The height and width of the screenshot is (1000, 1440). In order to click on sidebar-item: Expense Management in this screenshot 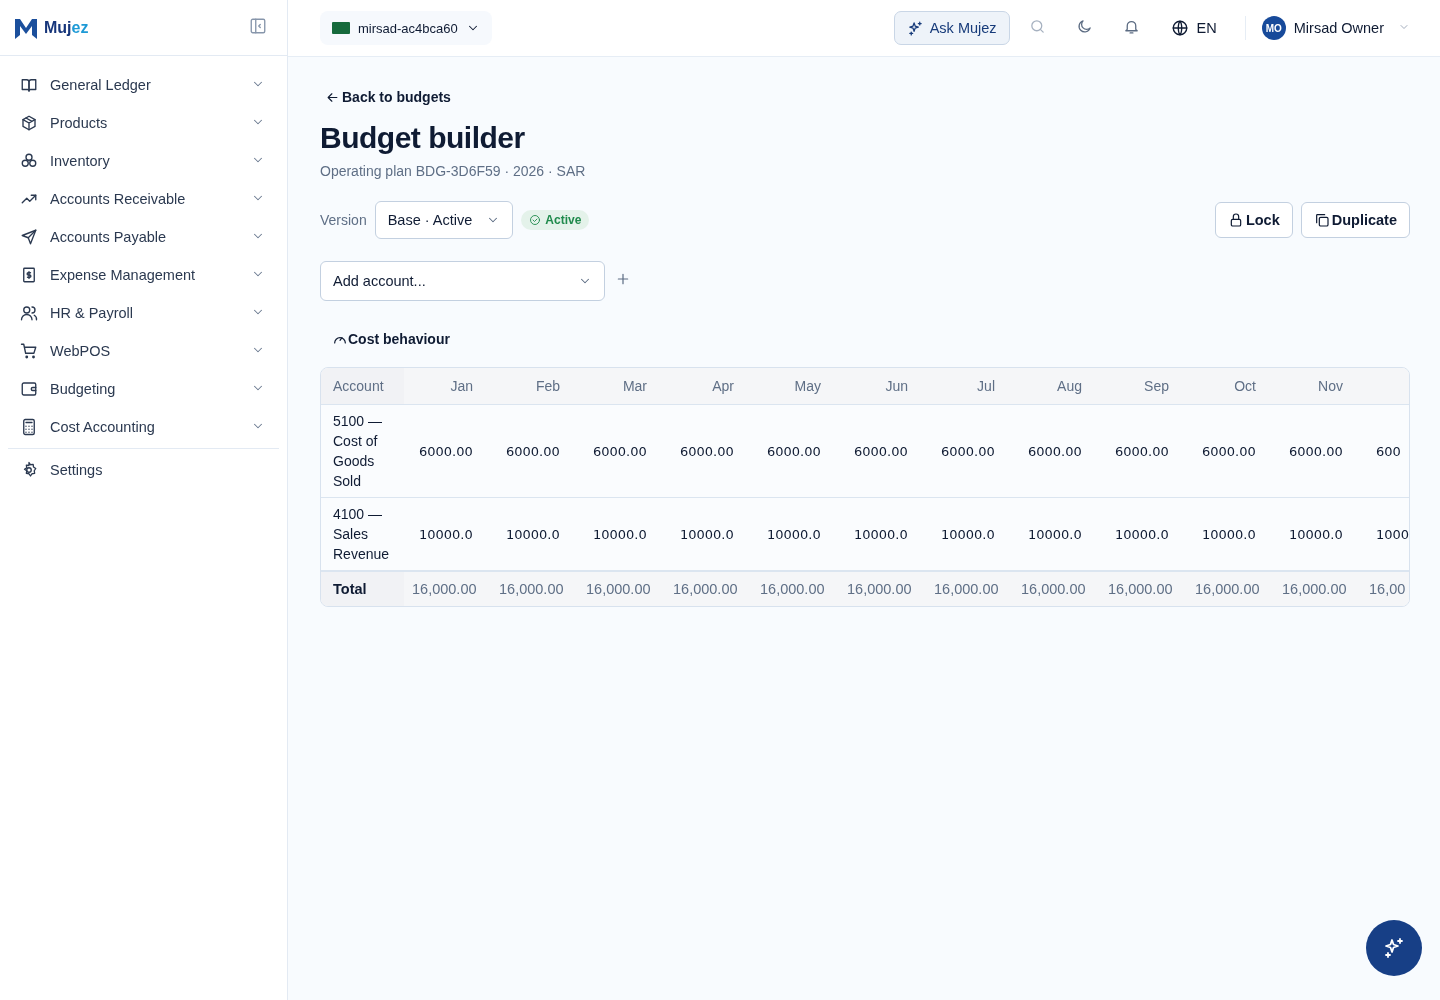, I will do `click(143, 275)`.